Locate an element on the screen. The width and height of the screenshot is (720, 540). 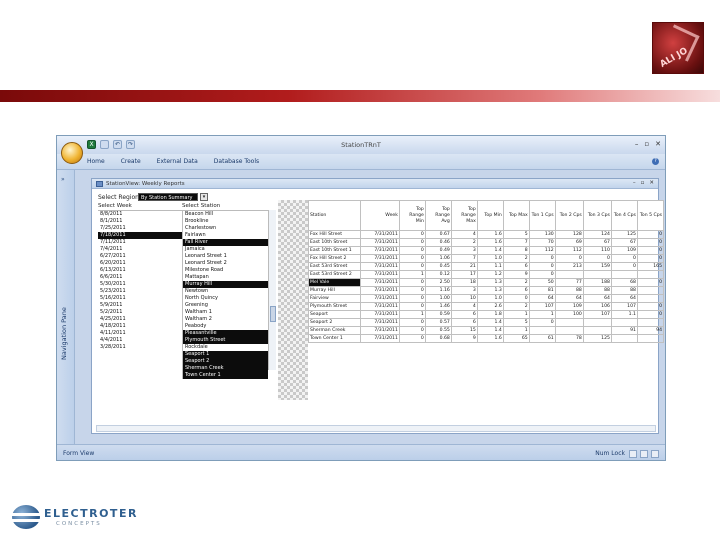
grid-column-header: Top Range Min is located at coordinates (412, 215).